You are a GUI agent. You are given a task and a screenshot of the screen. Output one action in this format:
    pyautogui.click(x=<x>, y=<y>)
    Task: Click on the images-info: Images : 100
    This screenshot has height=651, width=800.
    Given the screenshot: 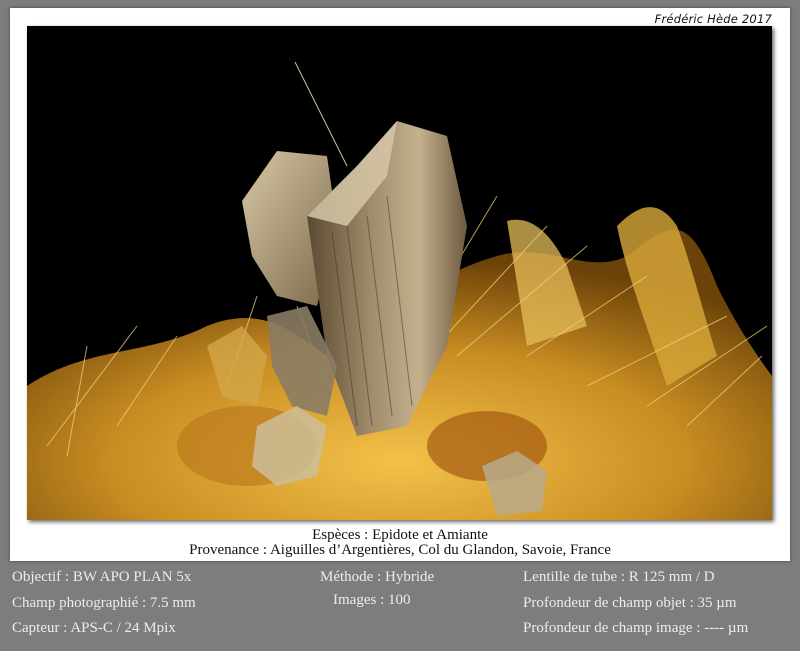 What is the action you would take?
    pyautogui.click(x=372, y=600)
    